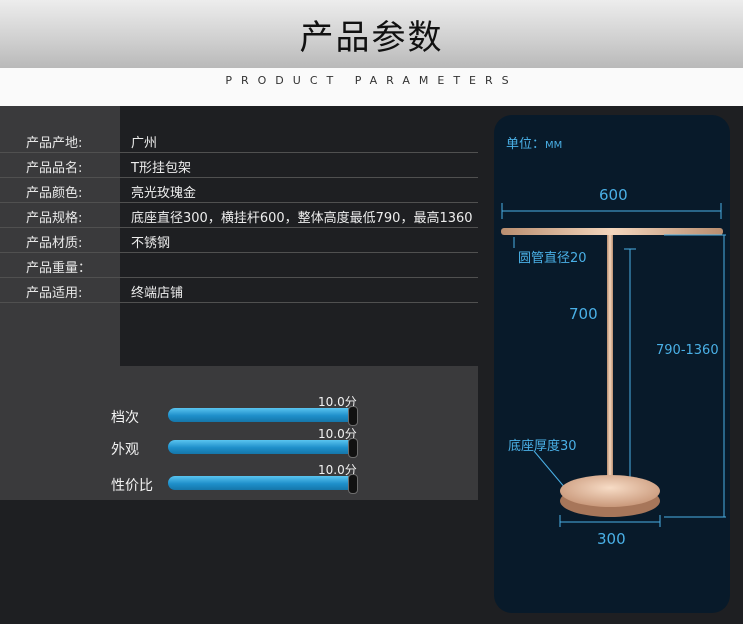 The height and width of the screenshot is (624, 743). I want to click on spec-row-usage: 产品适用: 终端店铺, so click(239, 290).